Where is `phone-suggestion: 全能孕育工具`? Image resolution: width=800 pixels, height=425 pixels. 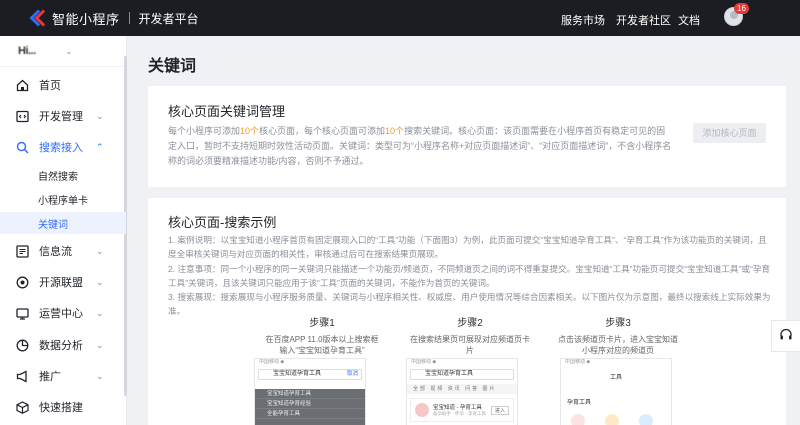 phone-suggestion: 全能孕育工具 is located at coordinates (310, 414).